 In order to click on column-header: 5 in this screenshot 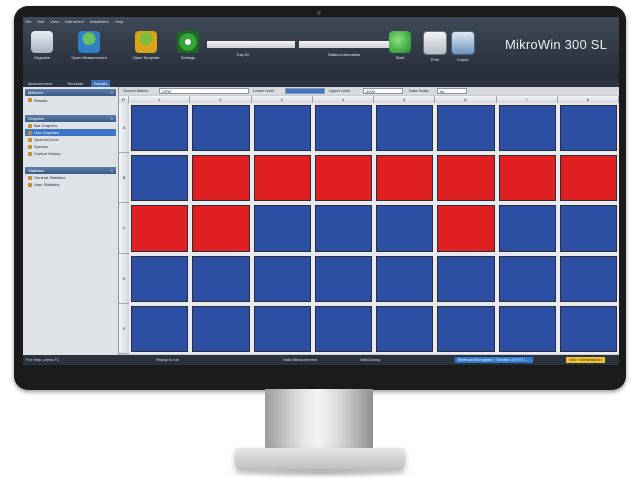, I will do `click(405, 99)`.